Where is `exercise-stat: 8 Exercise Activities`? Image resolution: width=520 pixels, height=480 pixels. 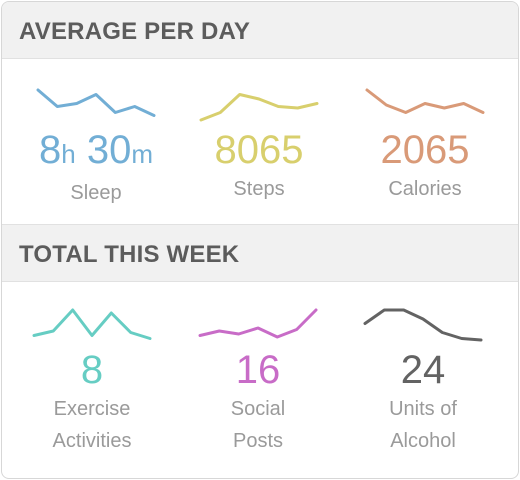
exercise-stat: 8 Exercise Activities is located at coordinates (92, 382).